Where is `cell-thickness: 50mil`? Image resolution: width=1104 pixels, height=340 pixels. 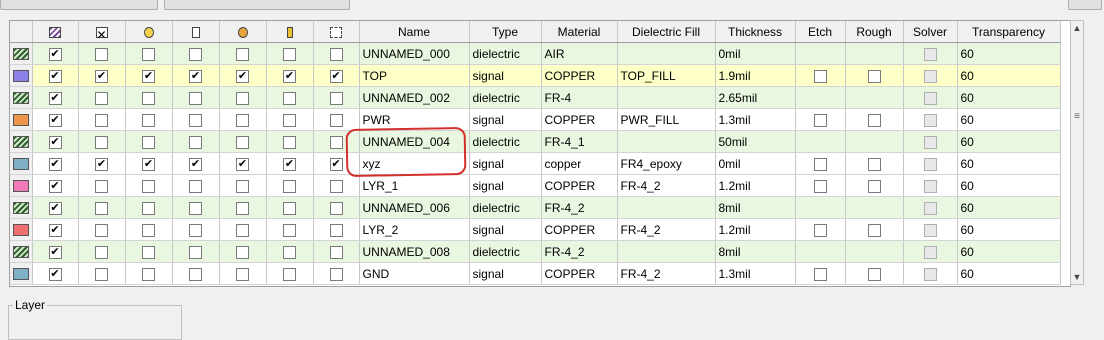
cell-thickness: 50mil is located at coordinates (755, 141).